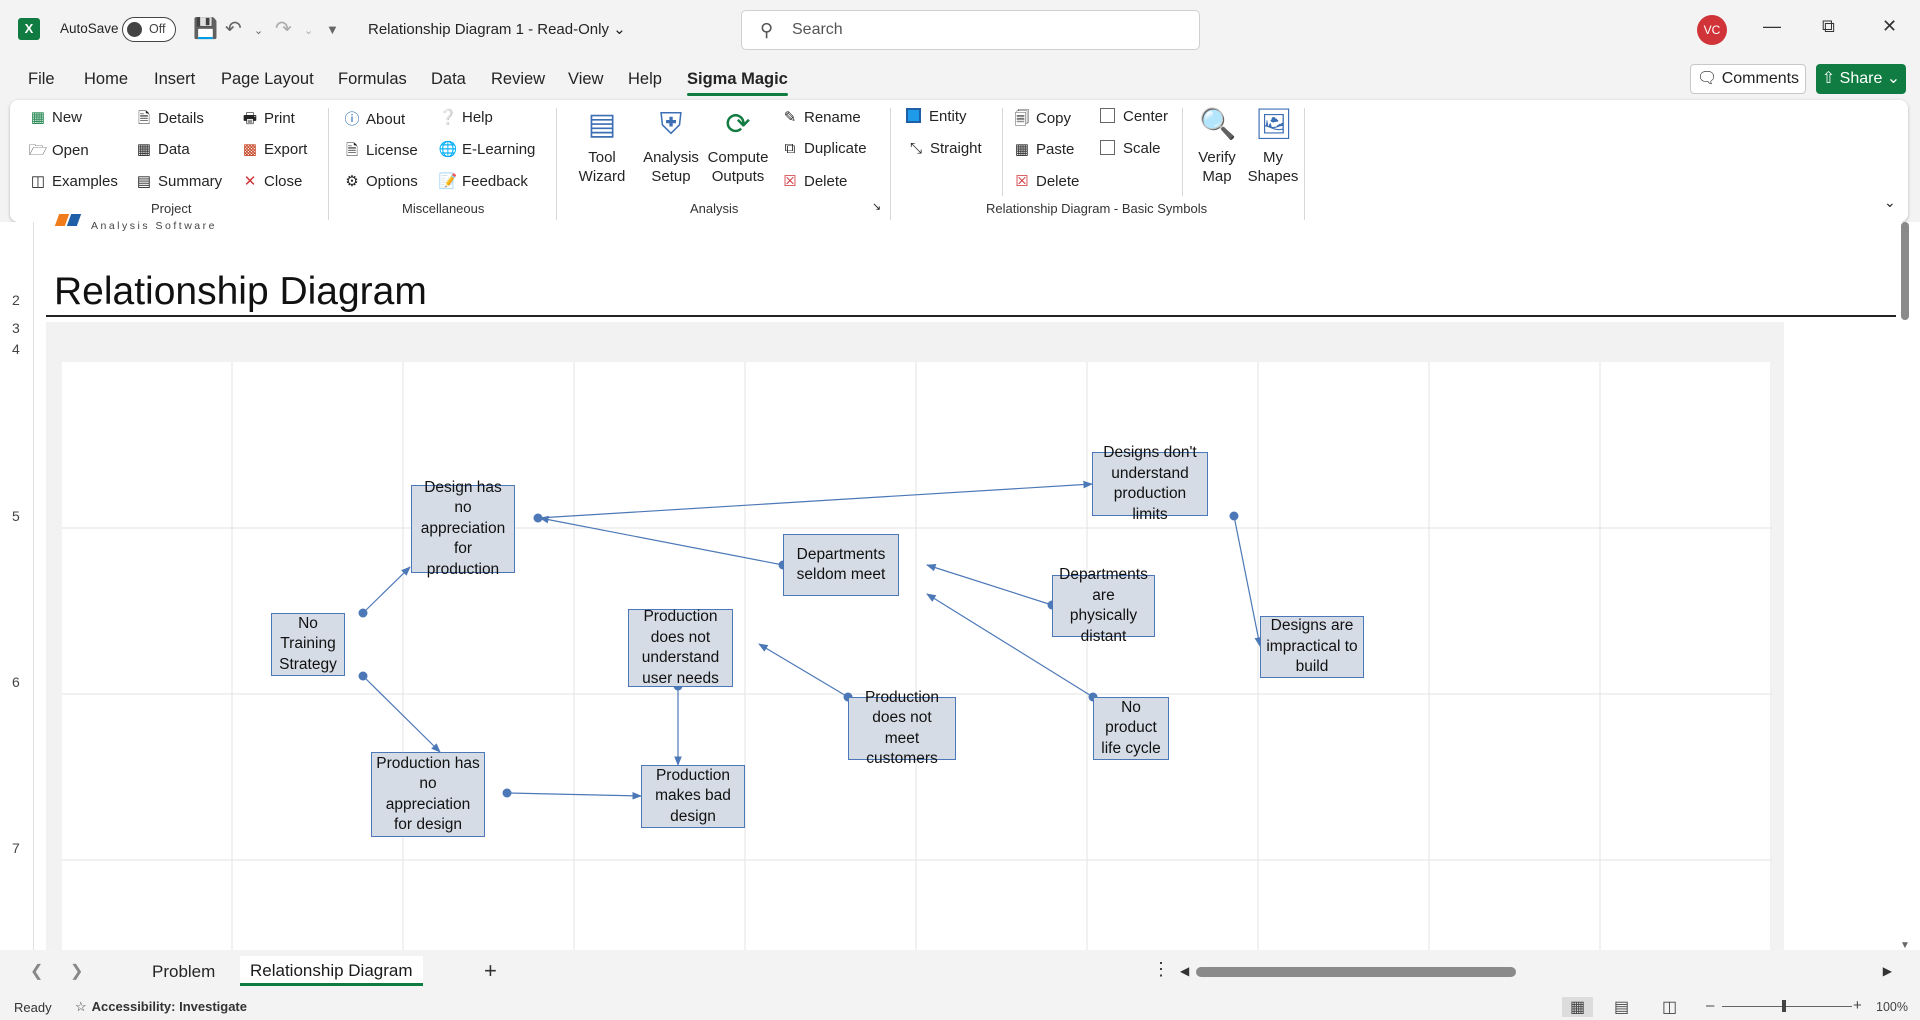  I want to click on row-number: 3, so click(16, 328).